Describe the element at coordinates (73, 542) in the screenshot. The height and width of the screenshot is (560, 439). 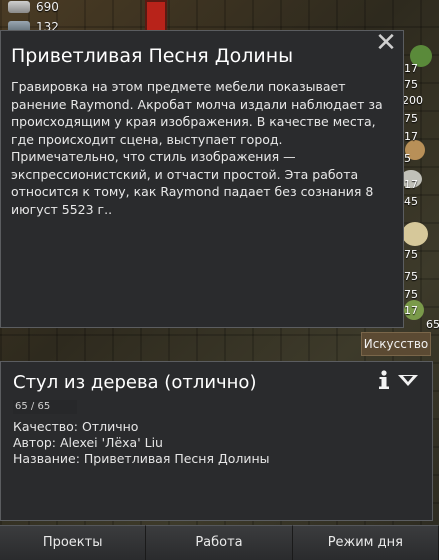
I see `tab-projects: Проекты` at that location.